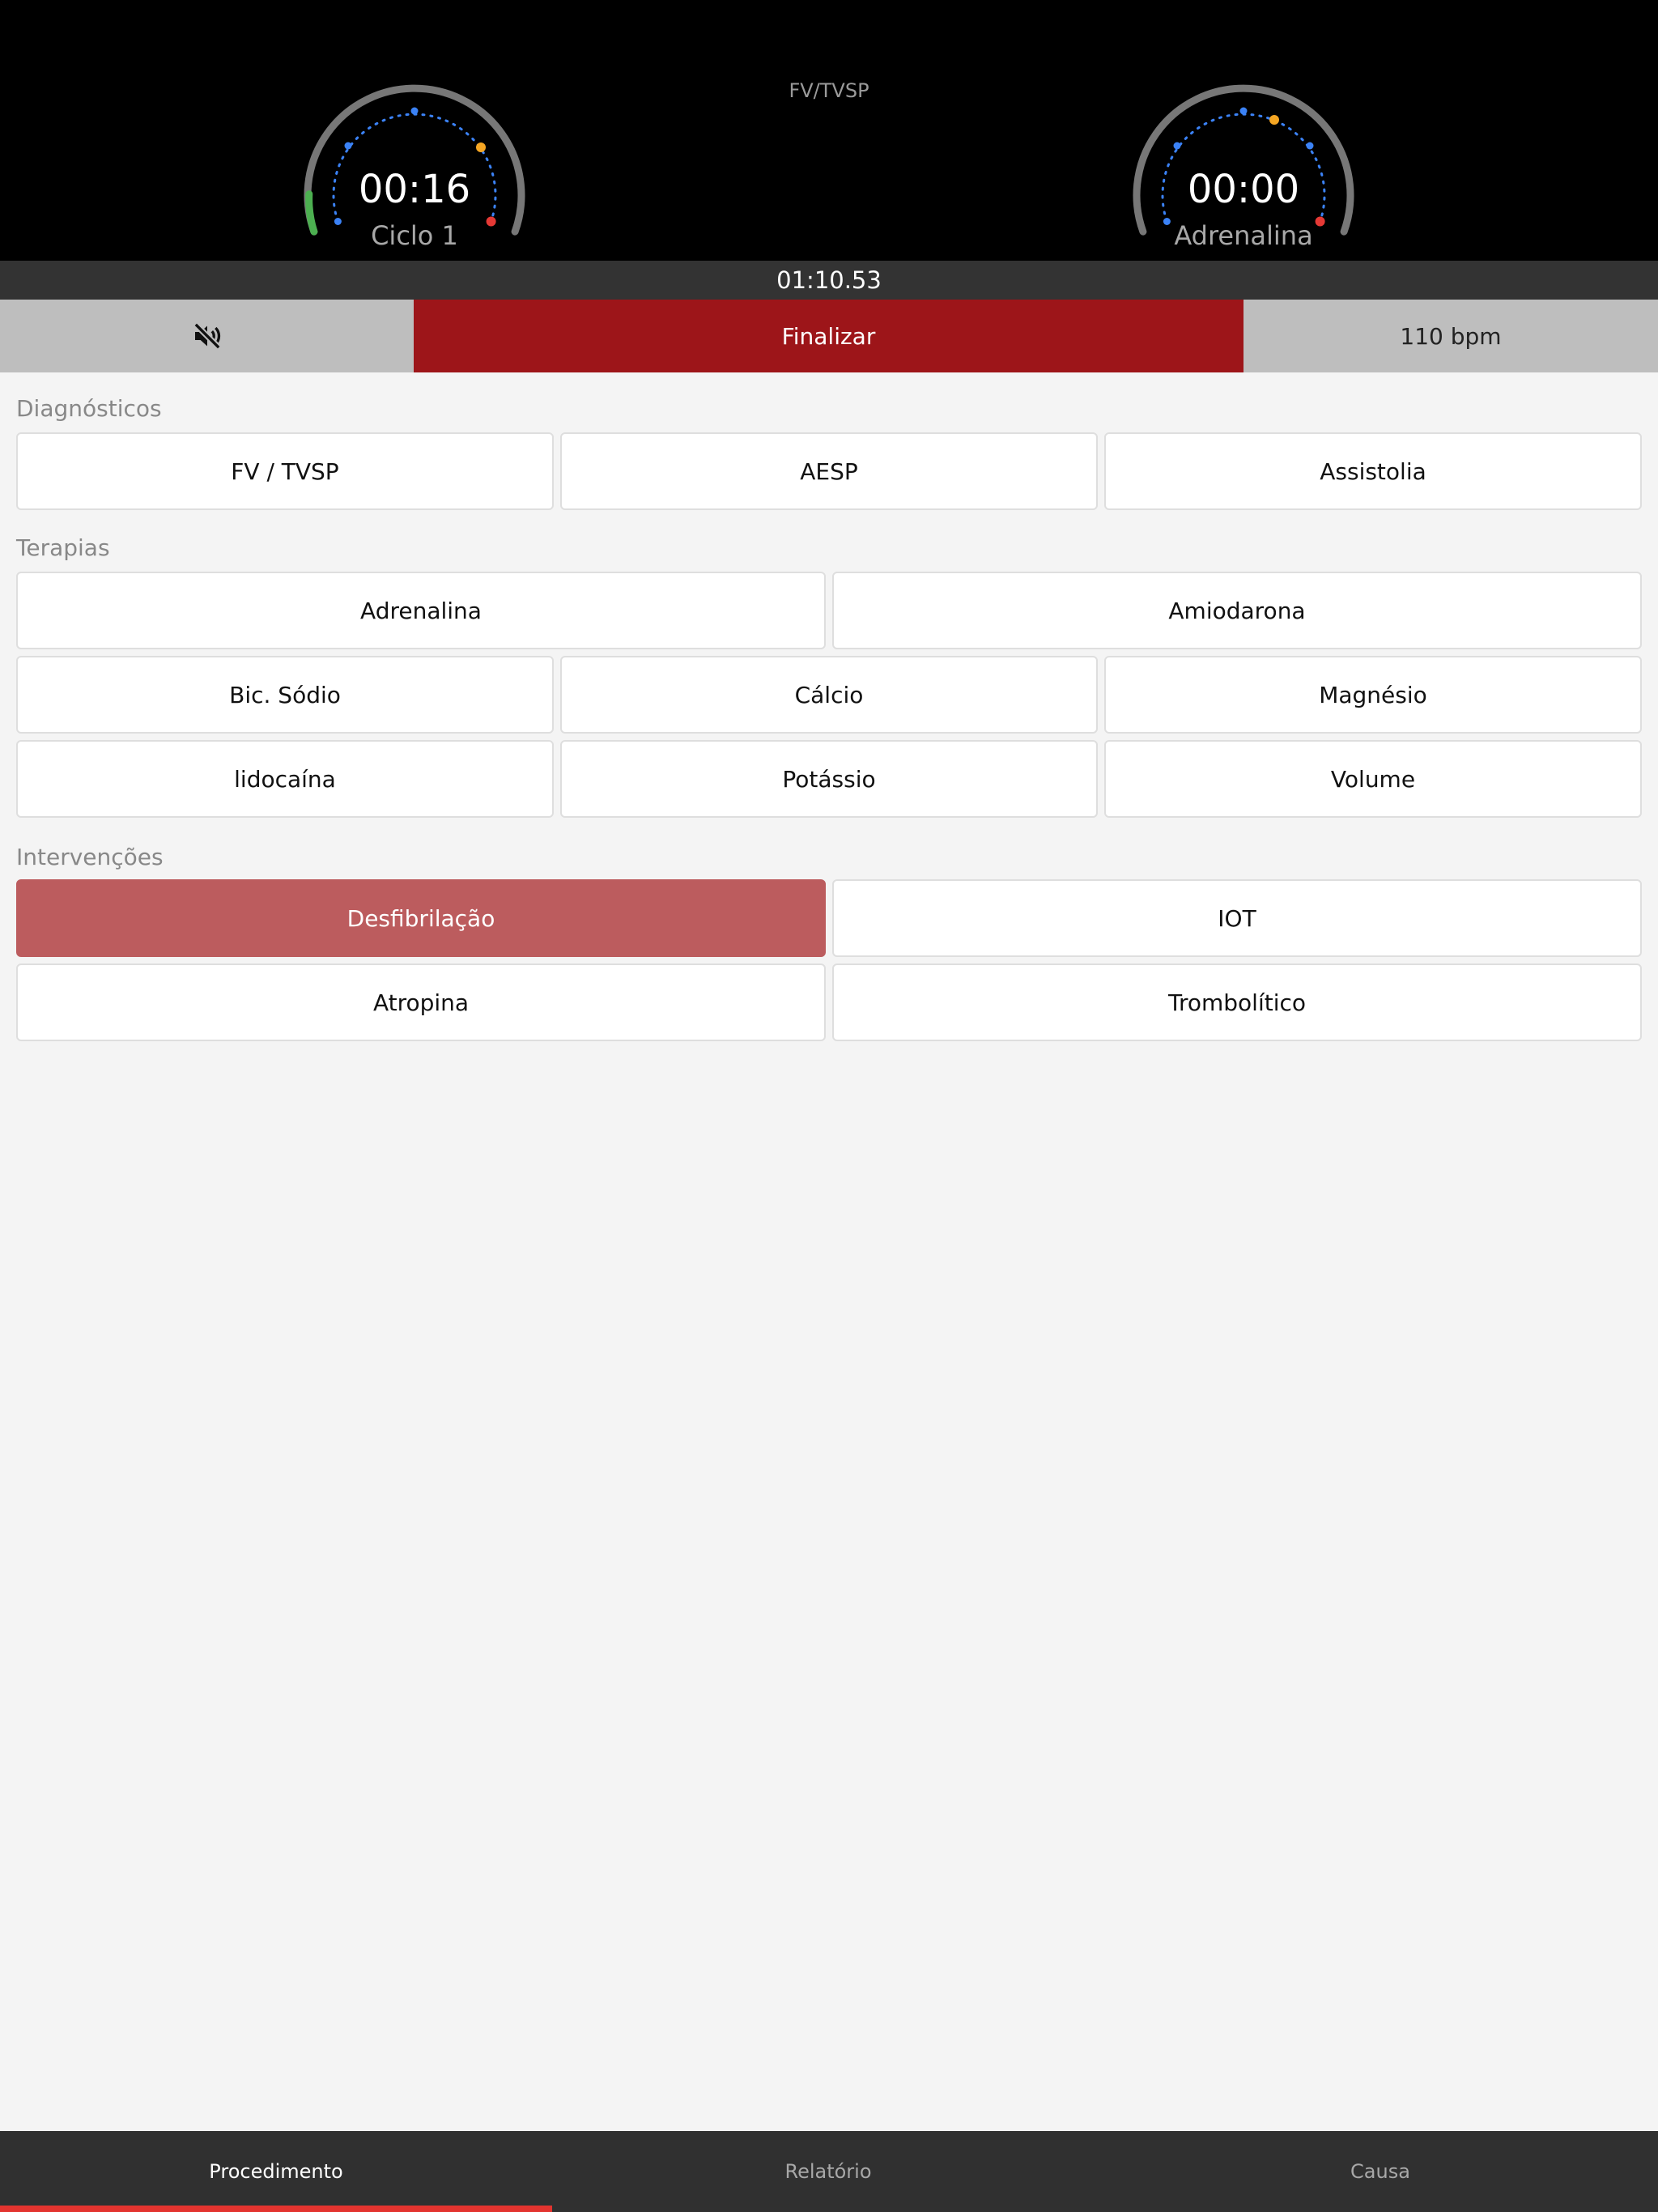 This screenshot has width=1658, height=2212. What do you see at coordinates (414, 236) in the screenshot?
I see `cycle-label: Ciclo 1` at bounding box center [414, 236].